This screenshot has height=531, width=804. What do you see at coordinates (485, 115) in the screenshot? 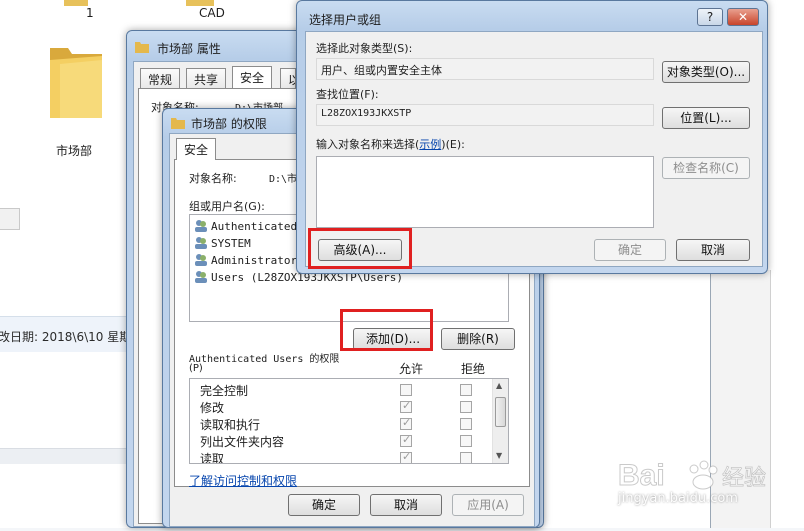
I see `location-field: L28ZOX193JKXSTP` at bounding box center [485, 115].